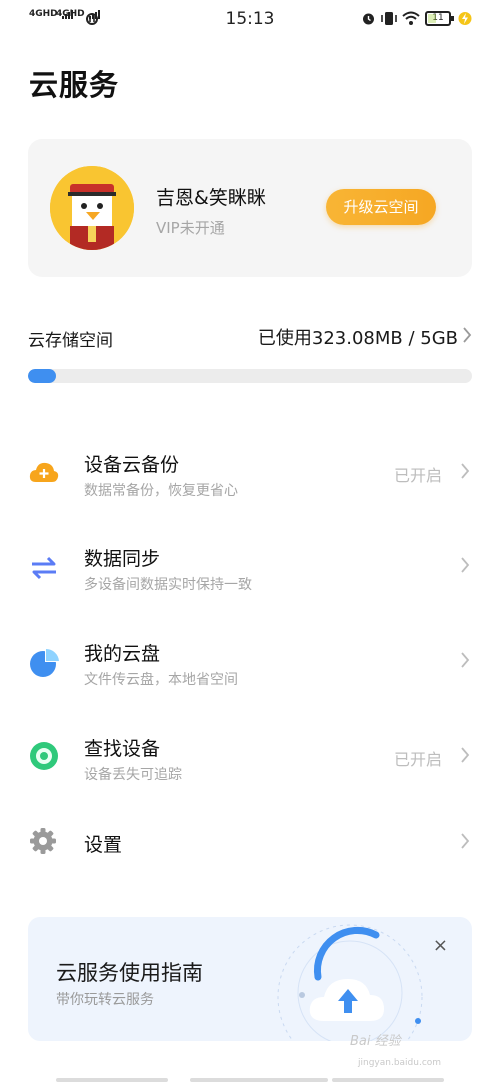 This screenshot has height=1084, width=500. I want to click on avatar, so click(92, 208).